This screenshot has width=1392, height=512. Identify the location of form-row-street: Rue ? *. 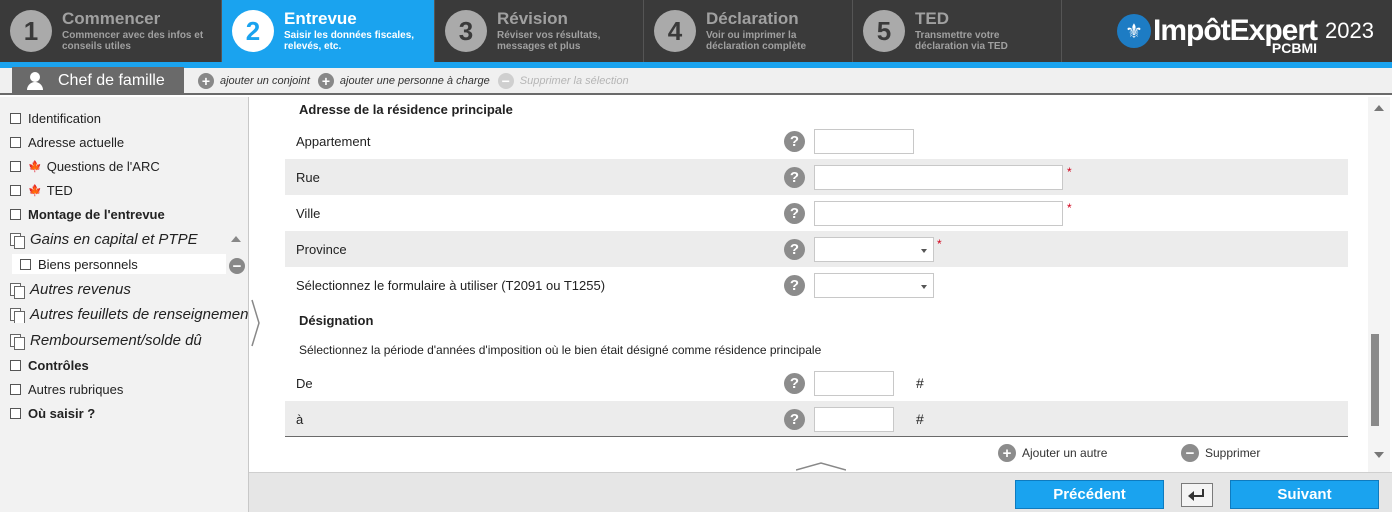
(816, 177).